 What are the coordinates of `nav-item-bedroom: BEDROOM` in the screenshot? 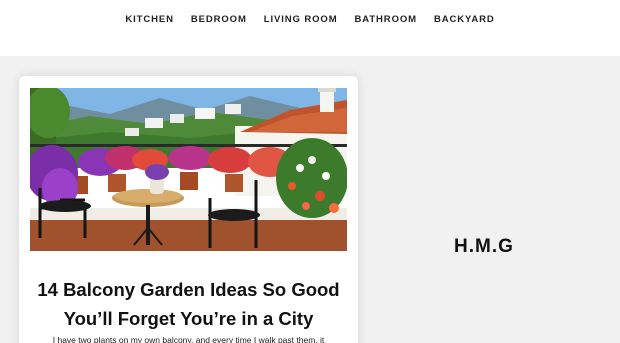 It's located at (219, 19).